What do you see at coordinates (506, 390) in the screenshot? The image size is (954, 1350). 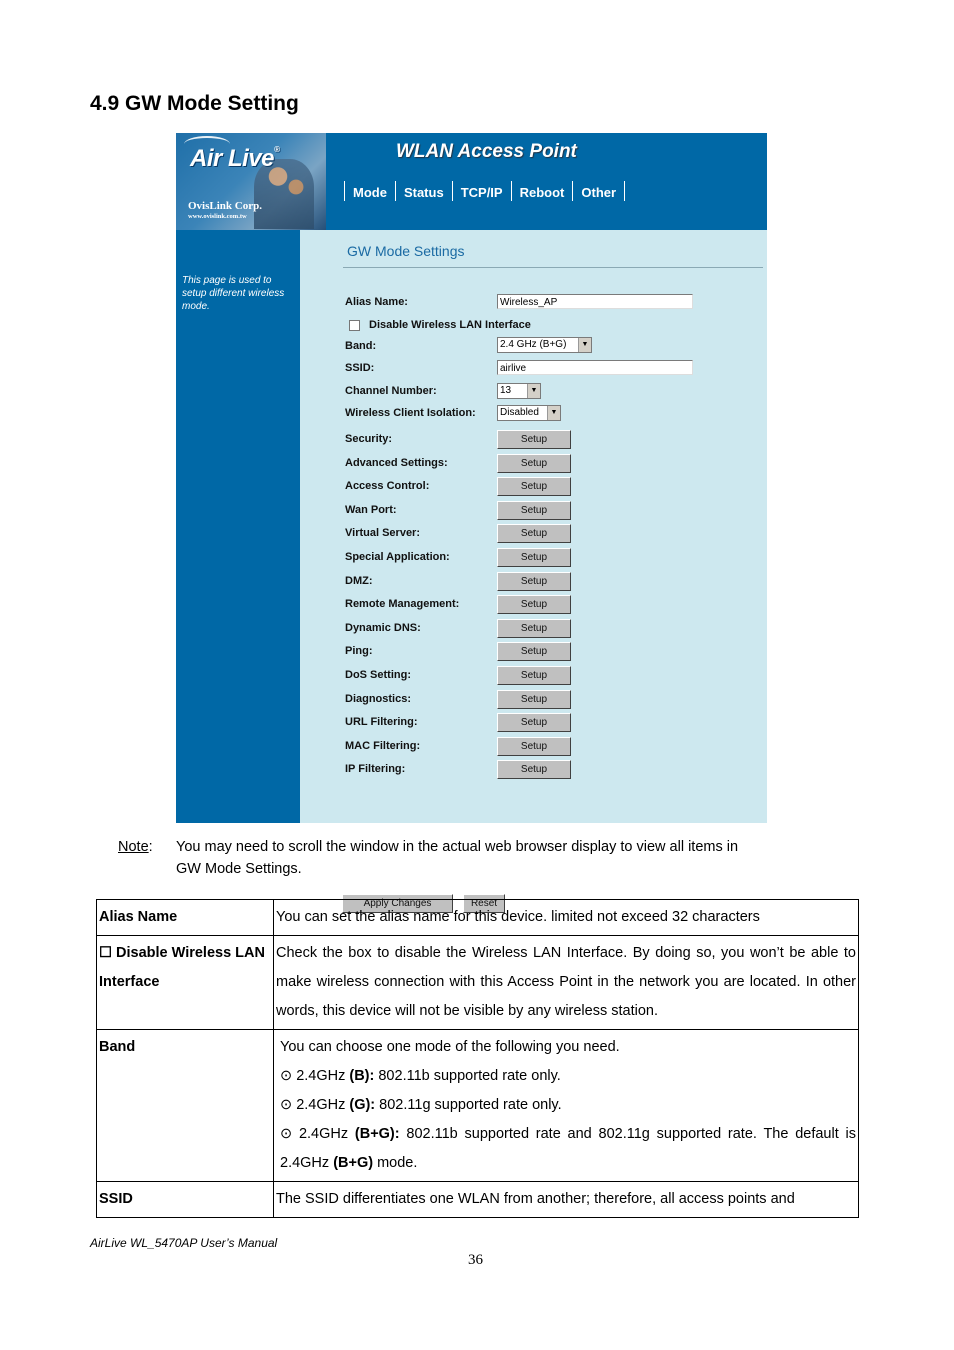 I see `channel-value: 13` at bounding box center [506, 390].